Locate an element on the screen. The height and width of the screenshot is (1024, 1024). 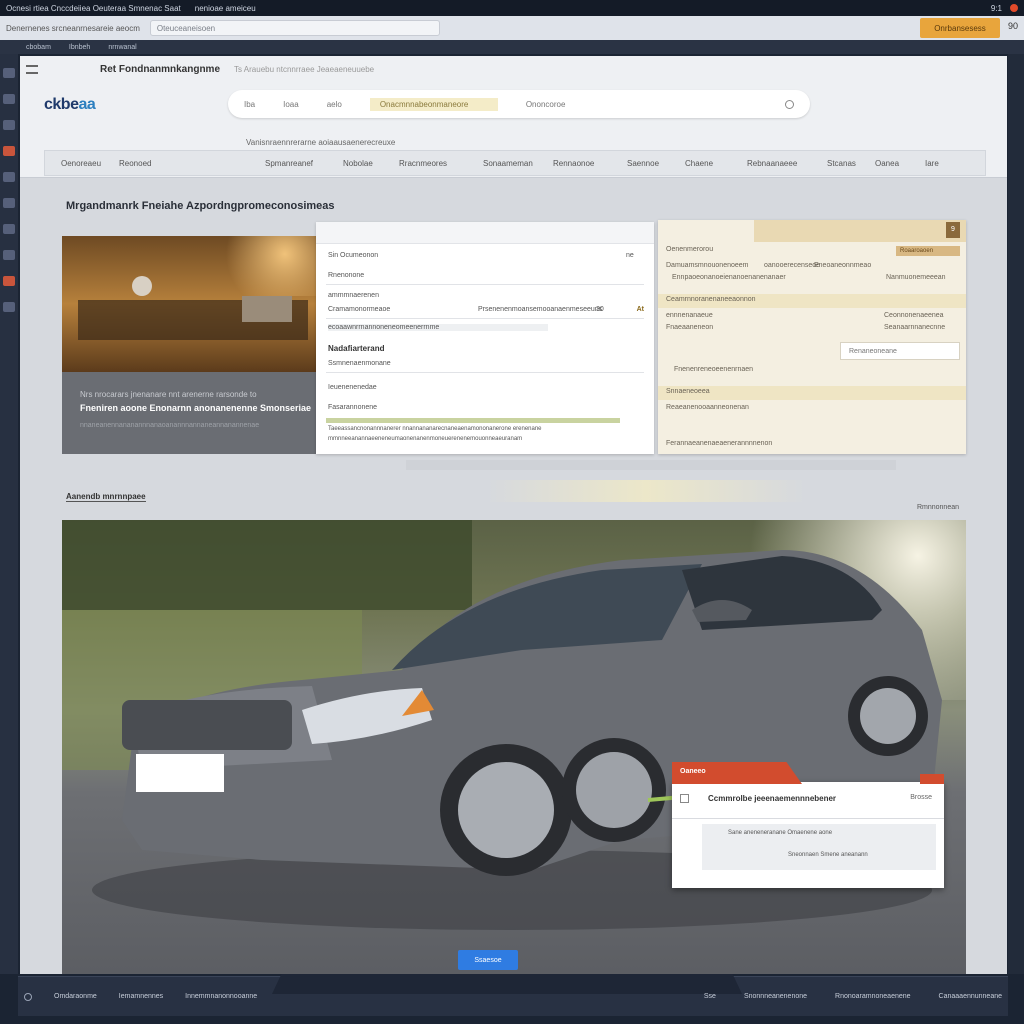
notification-icon is located at coordinates (1014, 8).